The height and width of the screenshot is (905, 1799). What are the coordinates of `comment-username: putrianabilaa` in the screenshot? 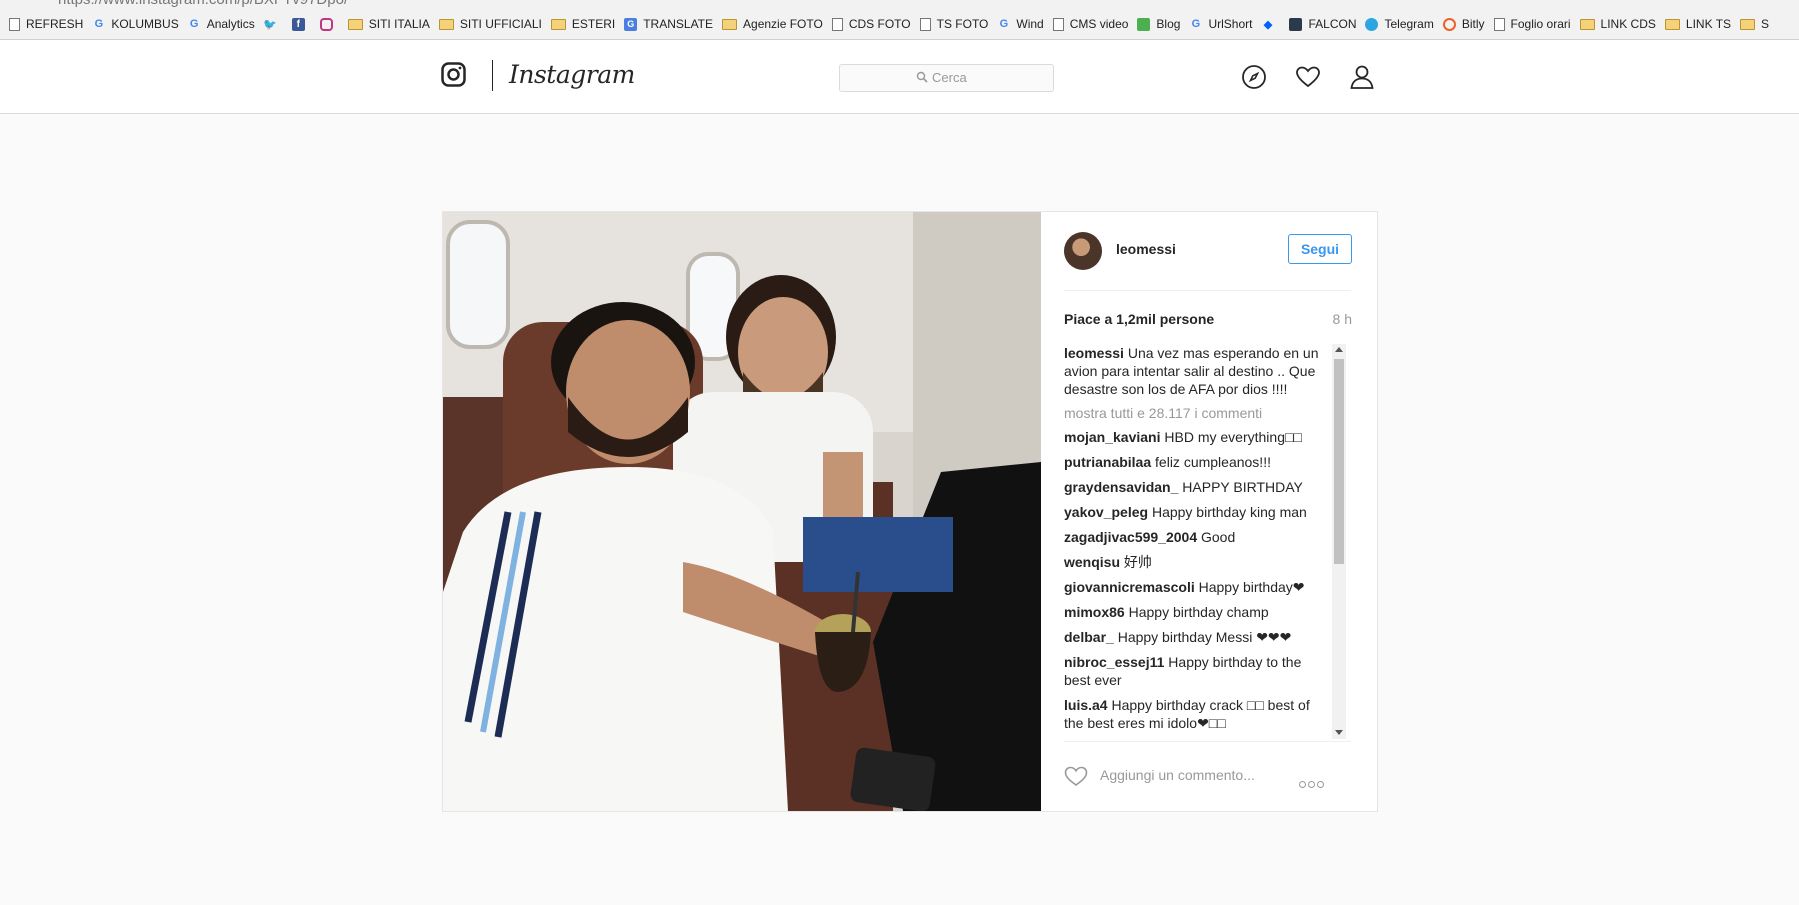 It's located at (1107, 462).